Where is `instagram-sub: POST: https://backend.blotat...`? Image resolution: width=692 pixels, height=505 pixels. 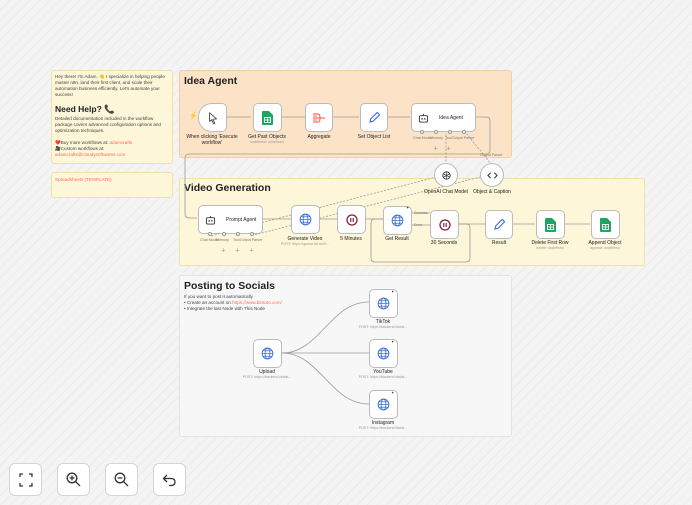
instagram-sub: POST: https://backend.blotat... is located at coordinates (383, 428).